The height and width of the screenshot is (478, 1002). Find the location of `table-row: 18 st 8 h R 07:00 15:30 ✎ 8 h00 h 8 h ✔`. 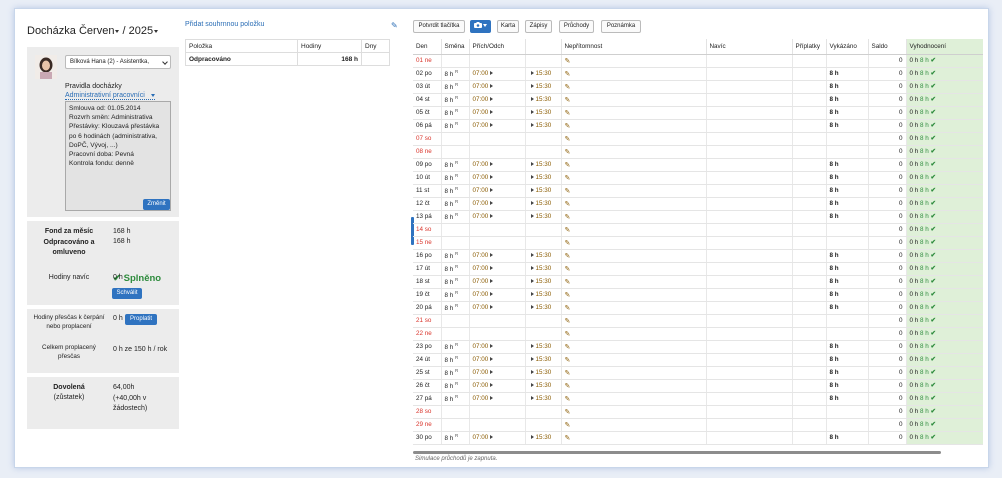

table-row: 18 st 8 h R 07:00 15:30 ✎ 8 h00 h 8 h ✔ is located at coordinates (698, 282).